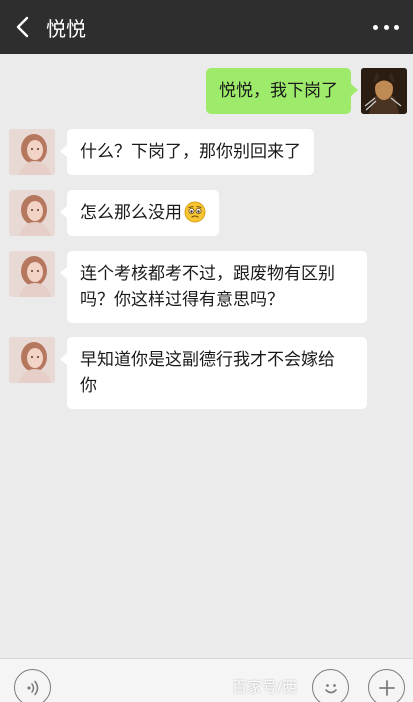 This screenshot has width=413, height=702. I want to click on emoji-icon, so click(330, 685).